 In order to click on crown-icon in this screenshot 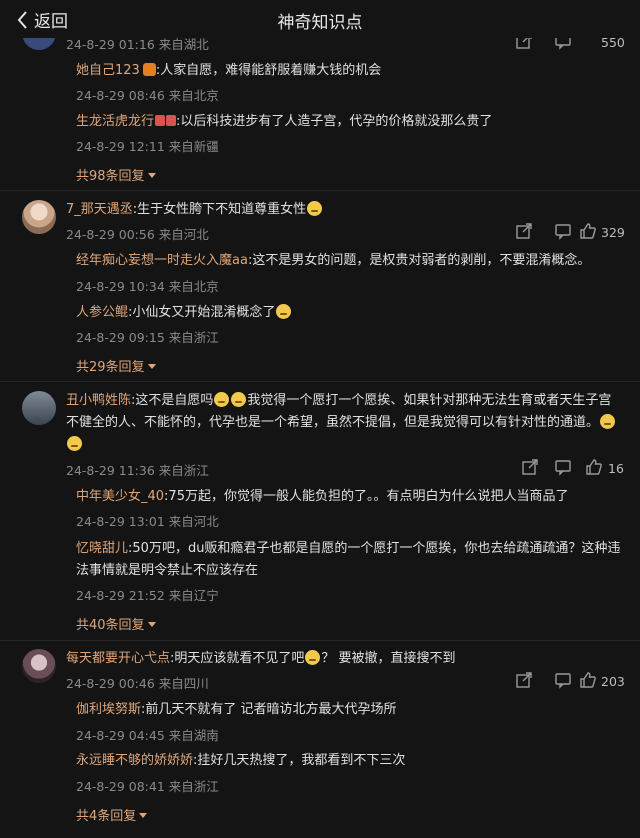, I will do `click(149, 69)`.